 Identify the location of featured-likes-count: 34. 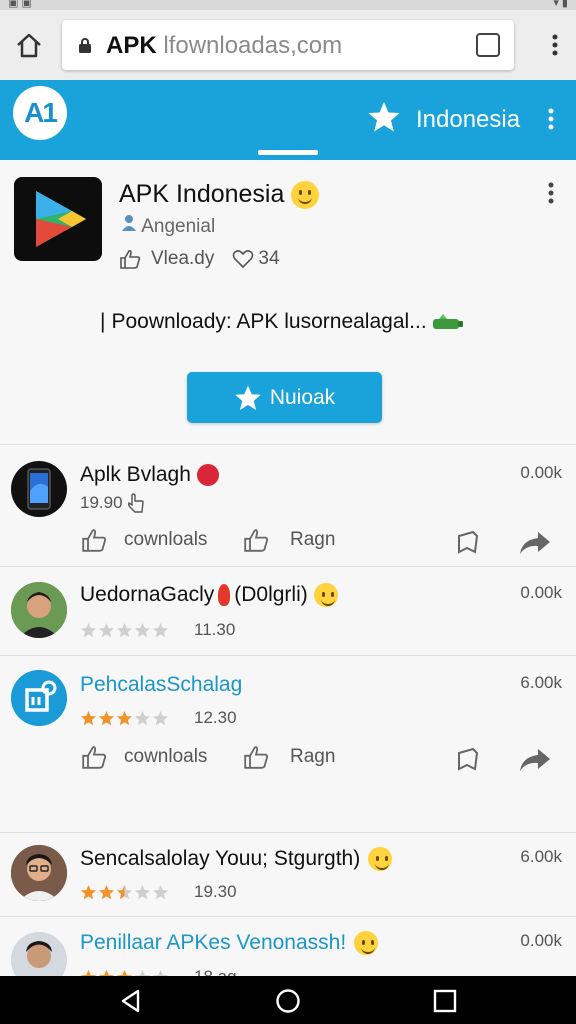
(269, 258).